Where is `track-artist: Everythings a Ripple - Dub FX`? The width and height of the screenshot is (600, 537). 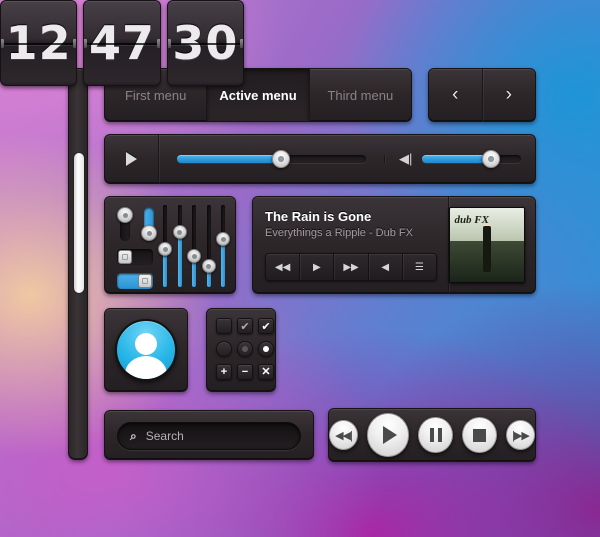 track-artist: Everythings a Ripple - Dub FX is located at coordinates (339, 233).